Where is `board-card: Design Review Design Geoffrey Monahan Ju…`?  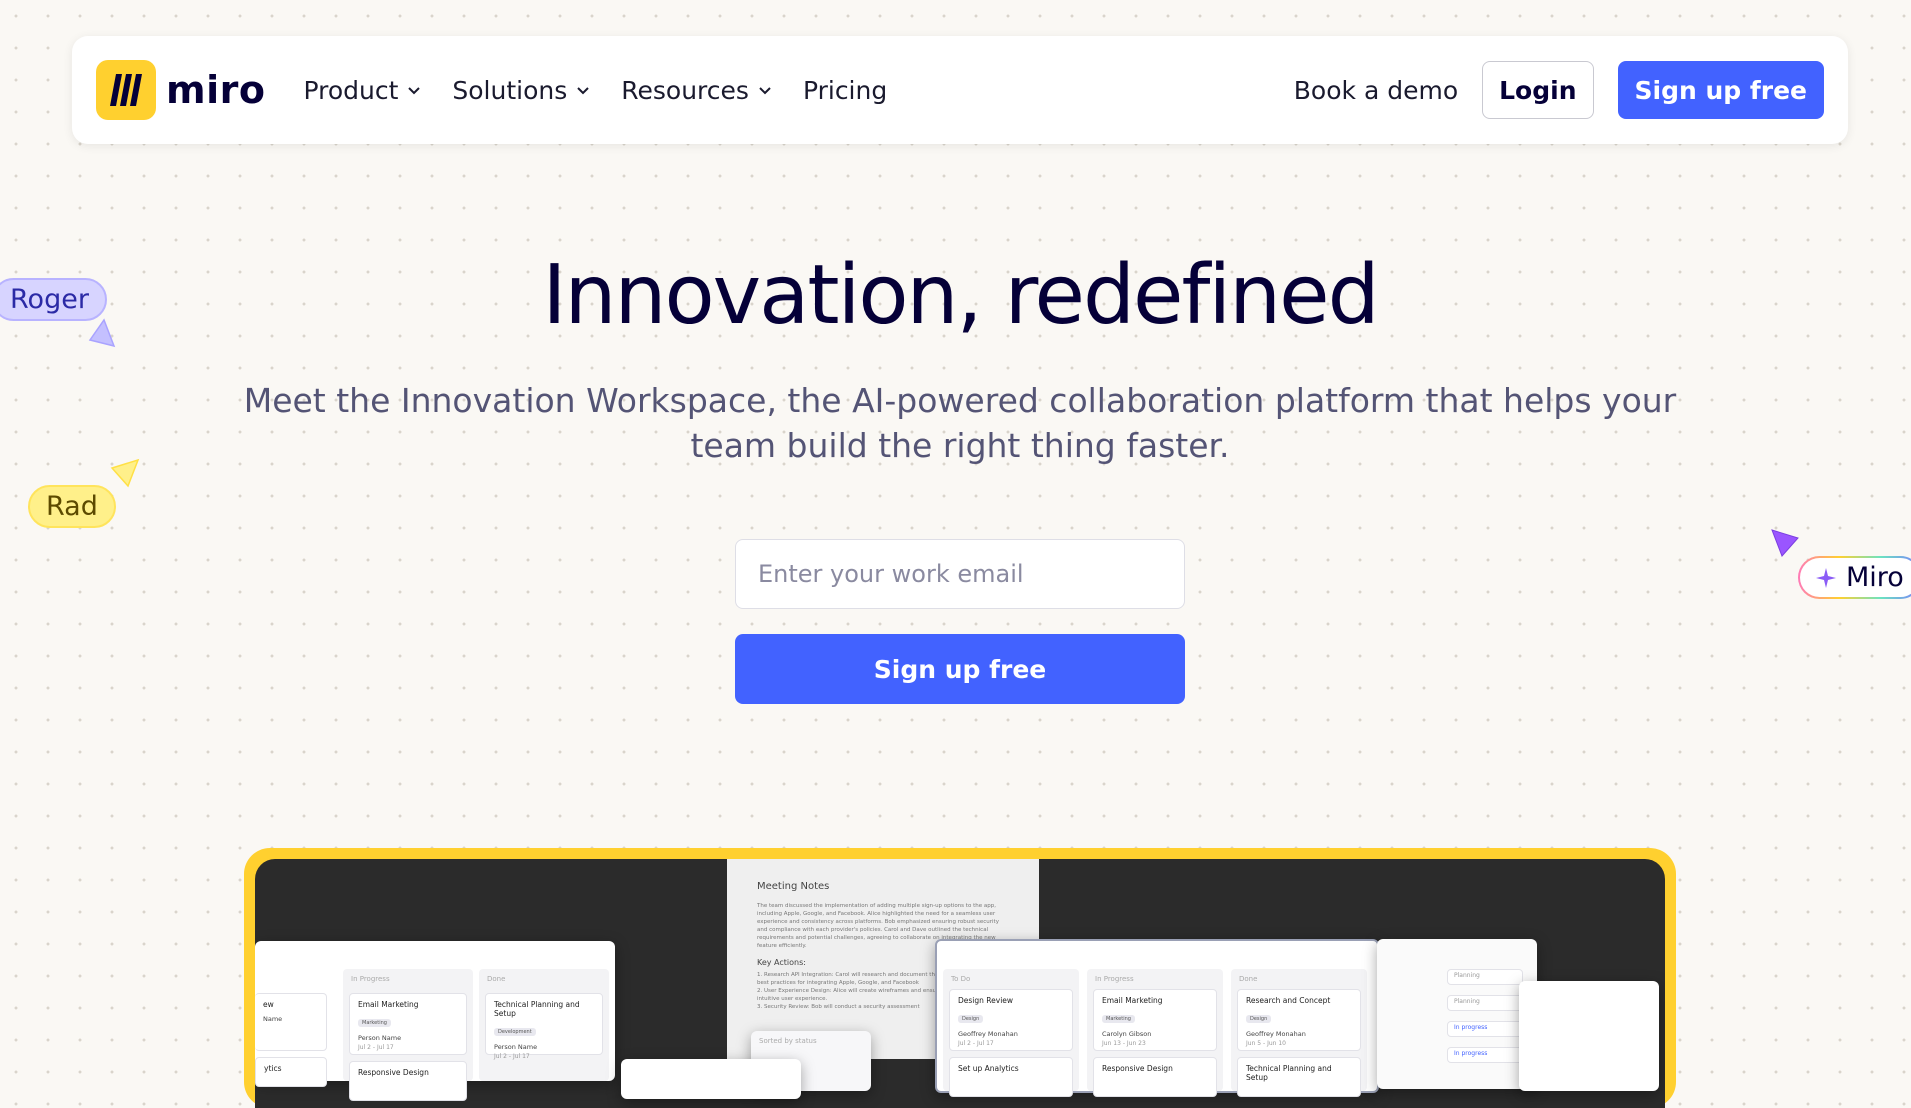
board-card: Design Review Design Geoffrey Monahan Ju… is located at coordinates (1011, 1020).